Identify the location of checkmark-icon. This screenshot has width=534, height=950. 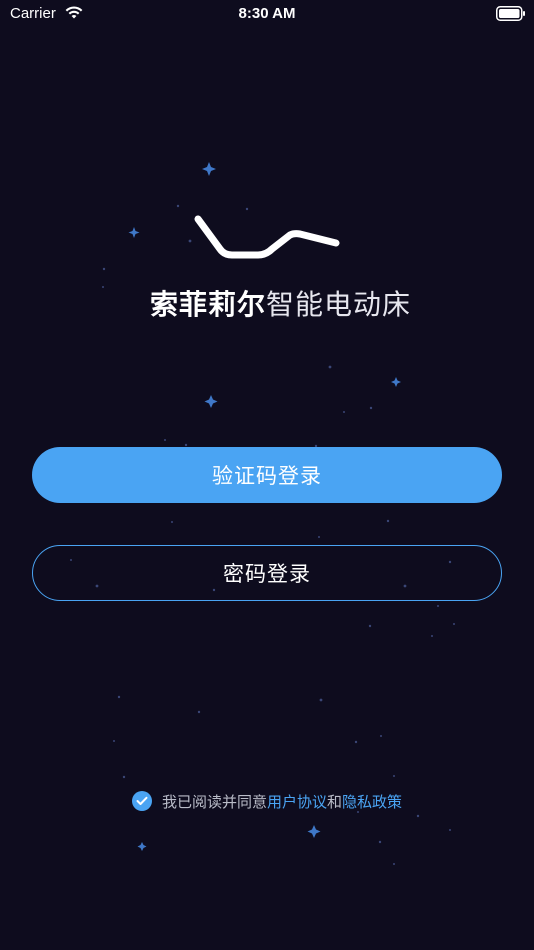
(142, 800).